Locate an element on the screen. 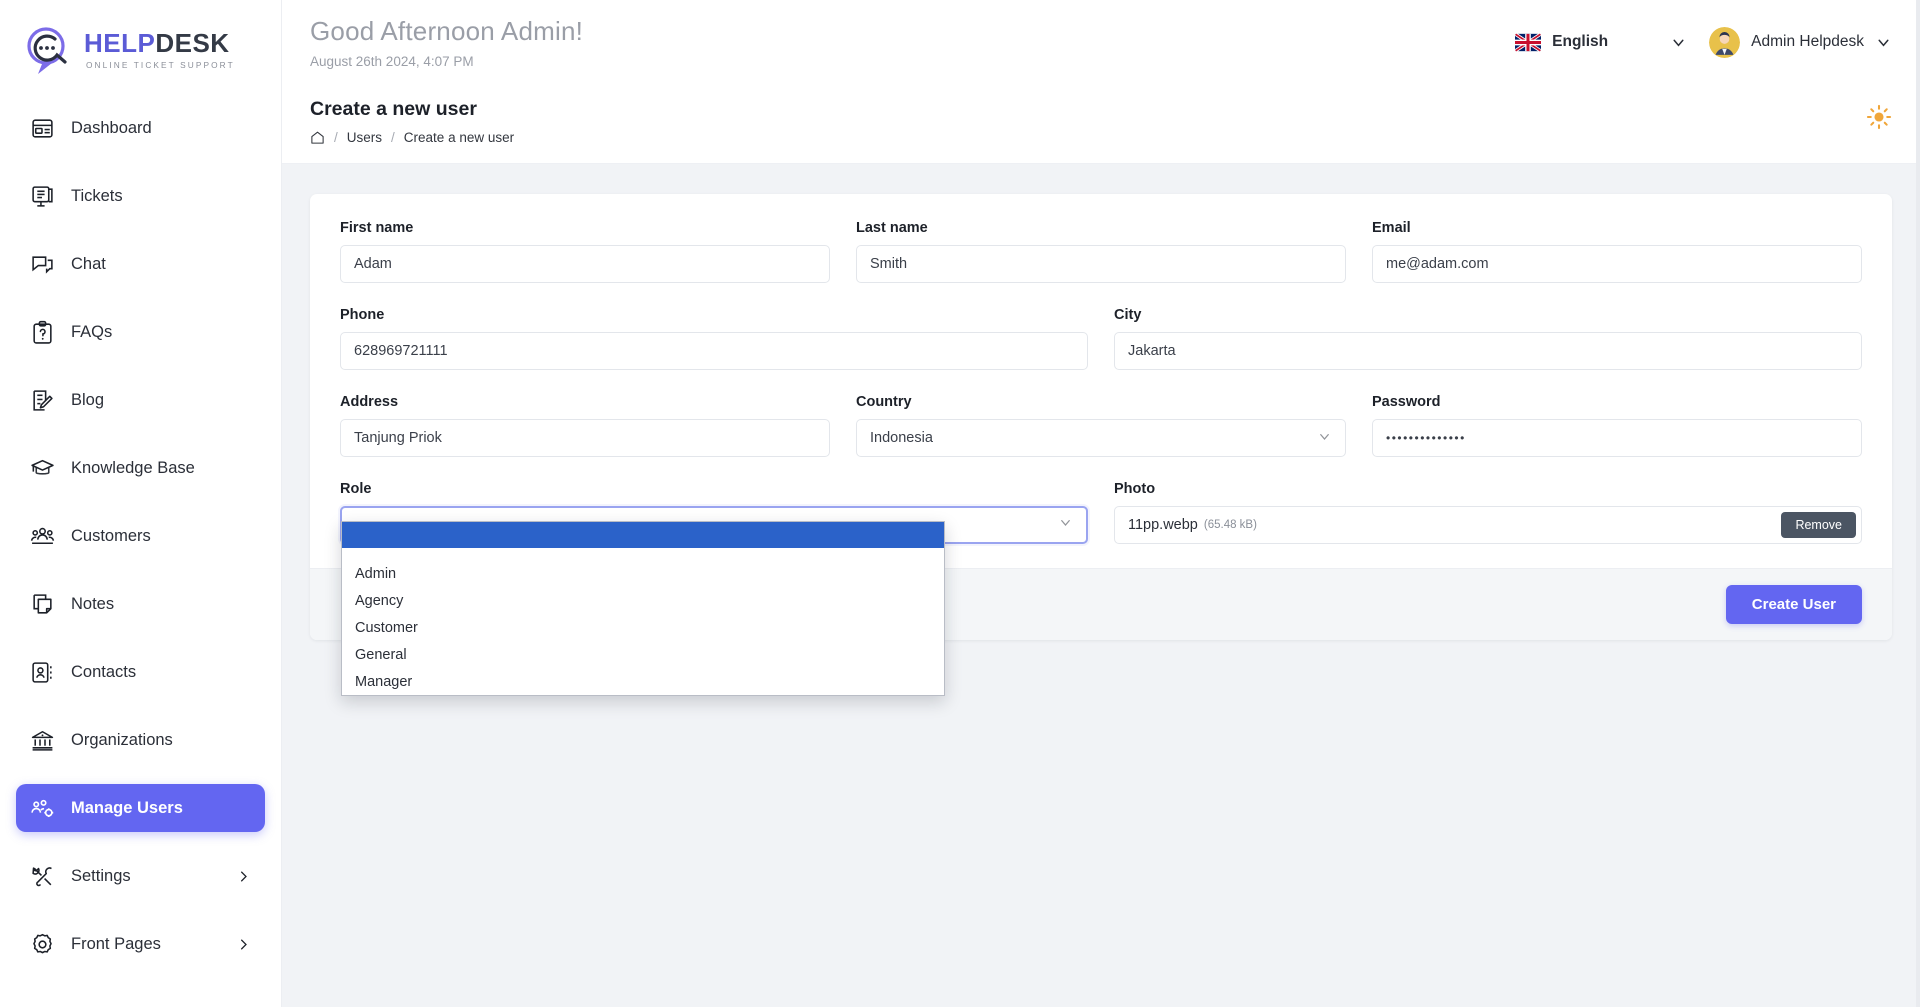 This screenshot has width=1920, height=1007. photo-file-size: (65.48 kB) is located at coordinates (1230, 525).